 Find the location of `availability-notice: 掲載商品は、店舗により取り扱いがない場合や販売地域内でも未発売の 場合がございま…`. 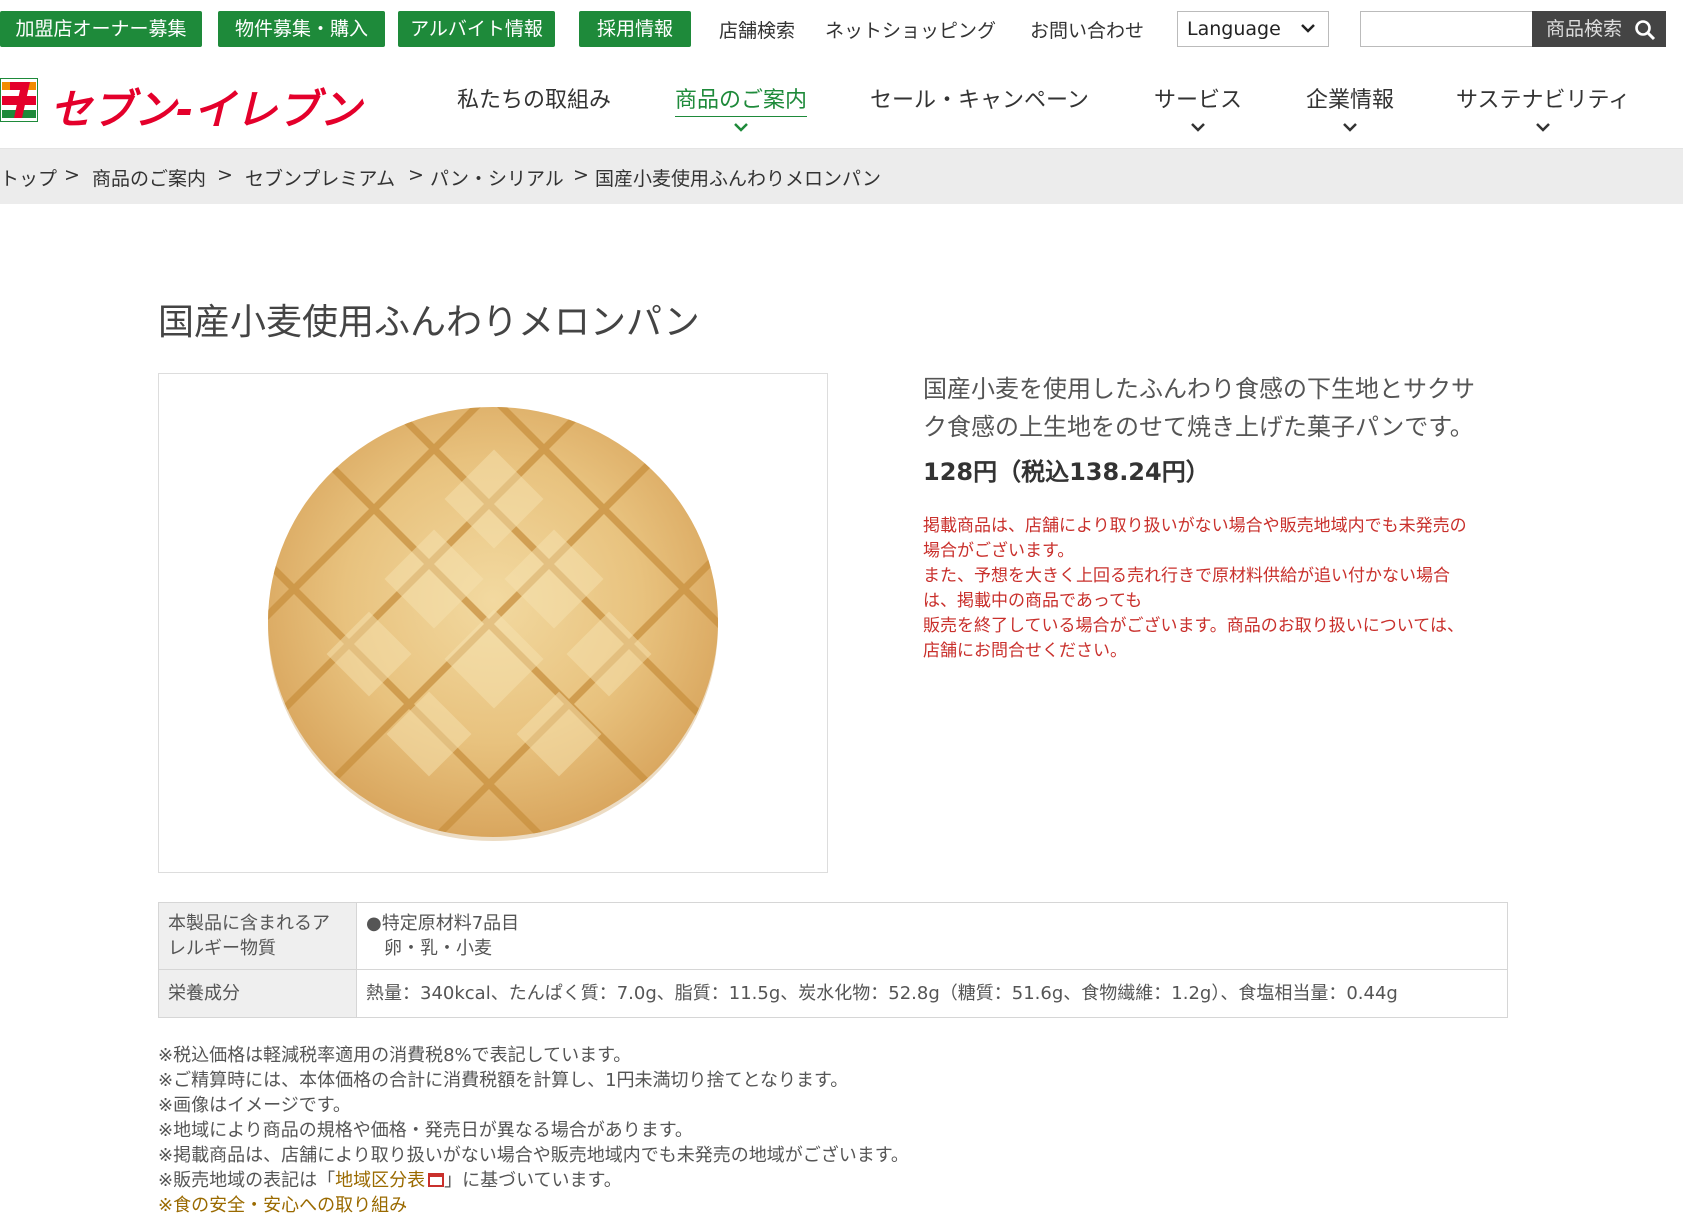

availability-notice: 掲載商品は、店舗により取り扱いがない場合や販売地域内でも未発売の 場合がございま… is located at coordinates (1218, 589).